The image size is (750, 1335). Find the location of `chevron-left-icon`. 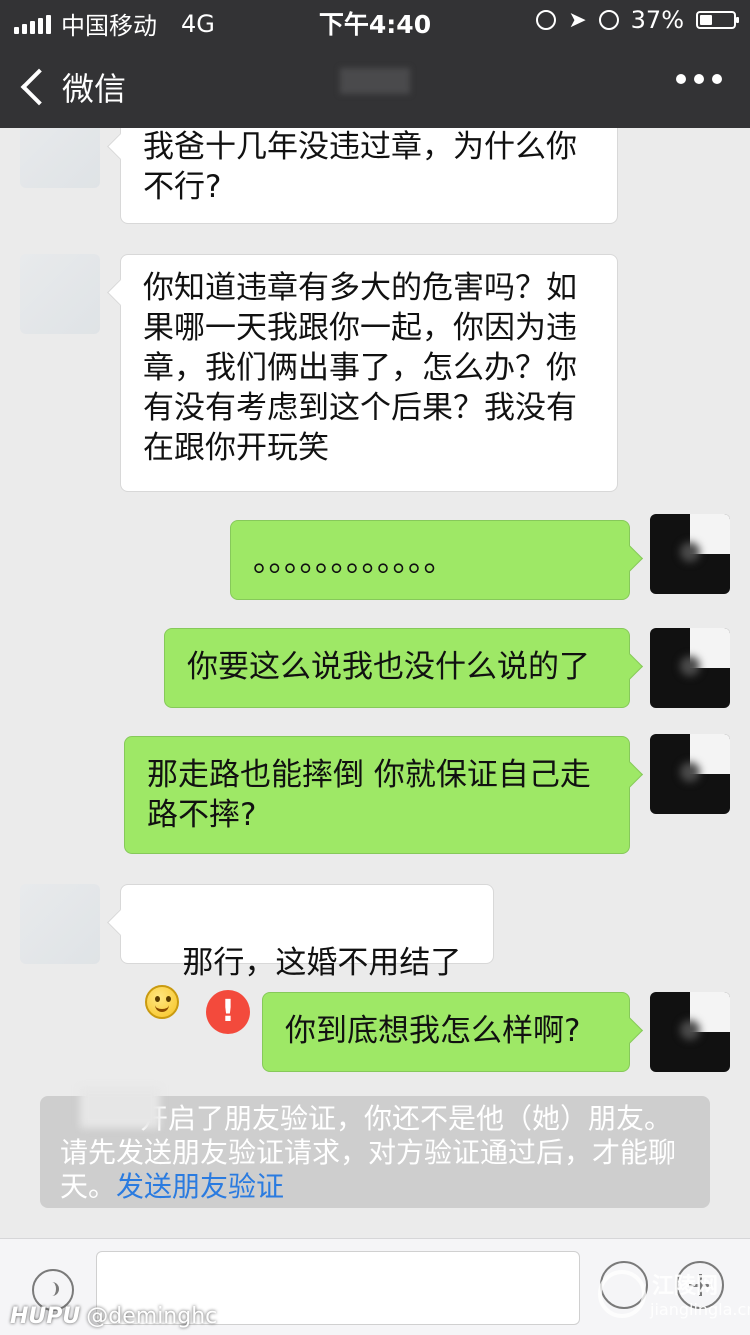

chevron-left-icon is located at coordinates (39, 87).